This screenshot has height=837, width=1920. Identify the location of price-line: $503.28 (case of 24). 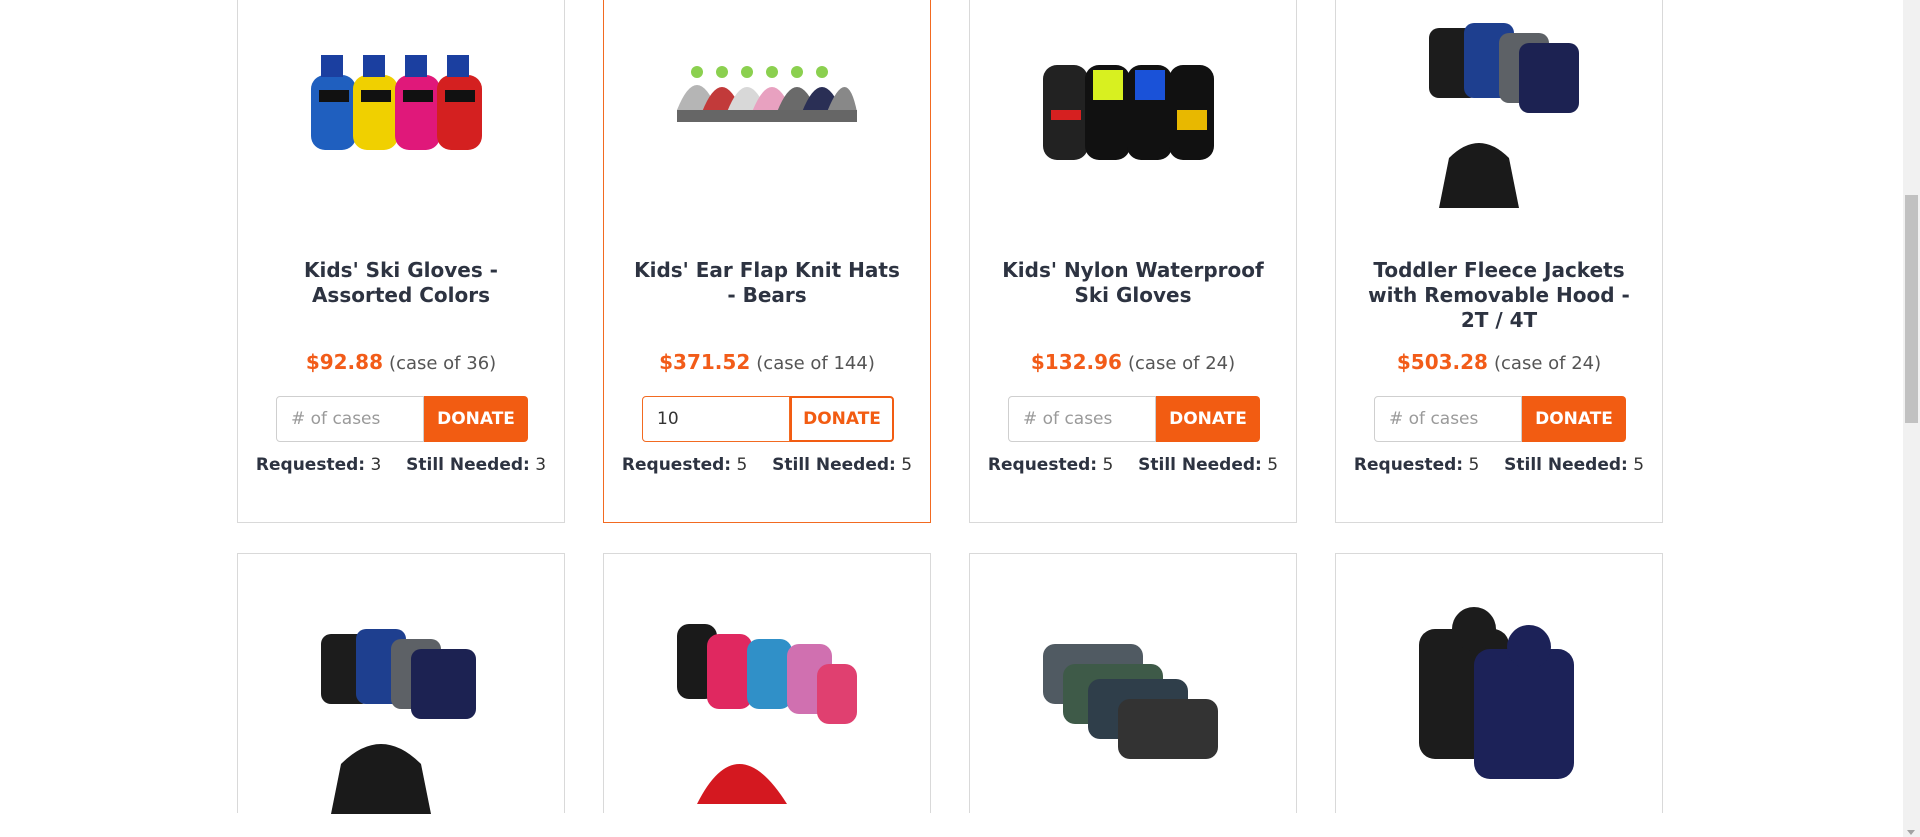
(1499, 362).